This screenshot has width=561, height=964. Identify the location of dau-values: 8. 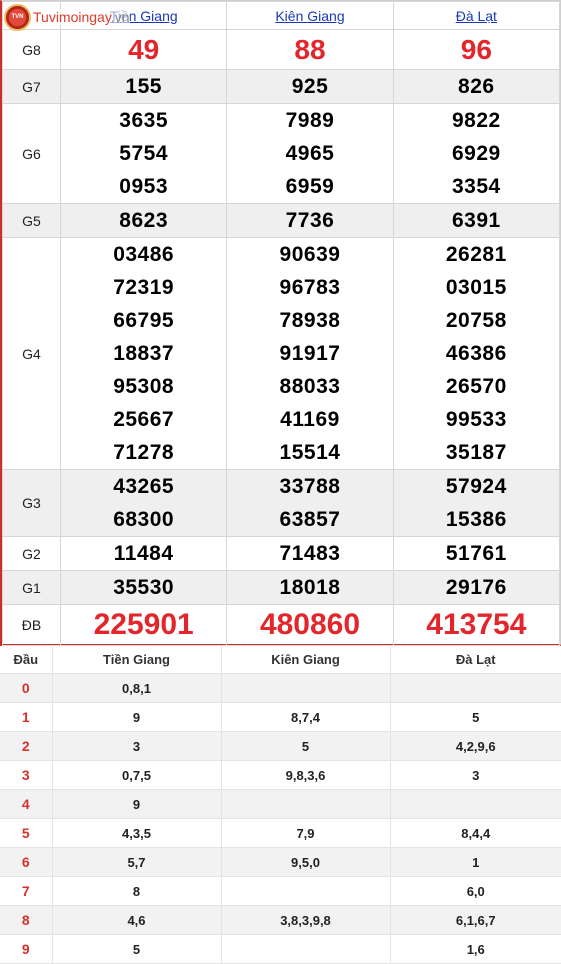
(136, 891).